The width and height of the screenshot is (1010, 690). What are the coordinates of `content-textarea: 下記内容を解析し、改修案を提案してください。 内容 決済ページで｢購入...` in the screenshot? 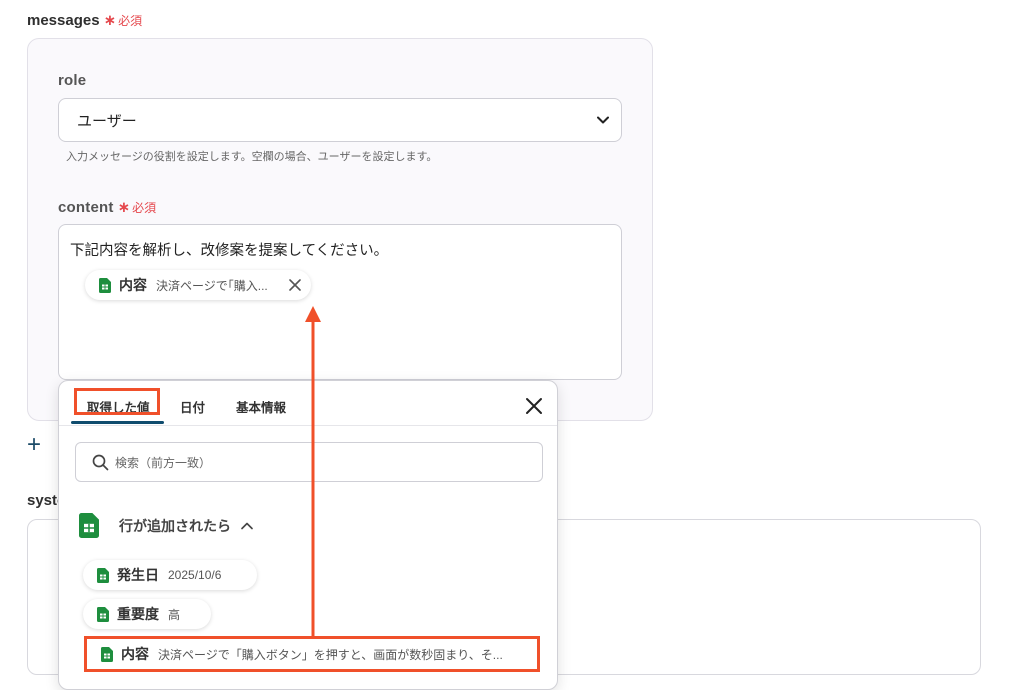 It's located at (340, 302).